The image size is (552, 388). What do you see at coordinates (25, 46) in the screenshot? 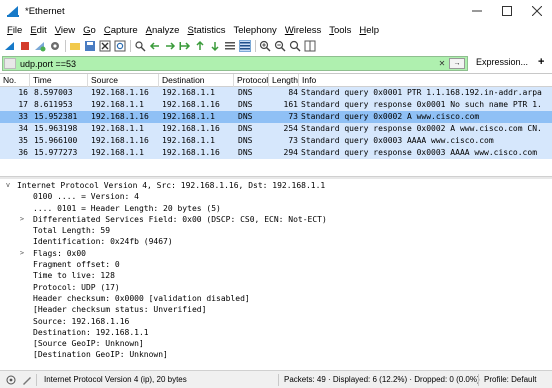
I see `stop-icon` at bounding box center [25, 46].